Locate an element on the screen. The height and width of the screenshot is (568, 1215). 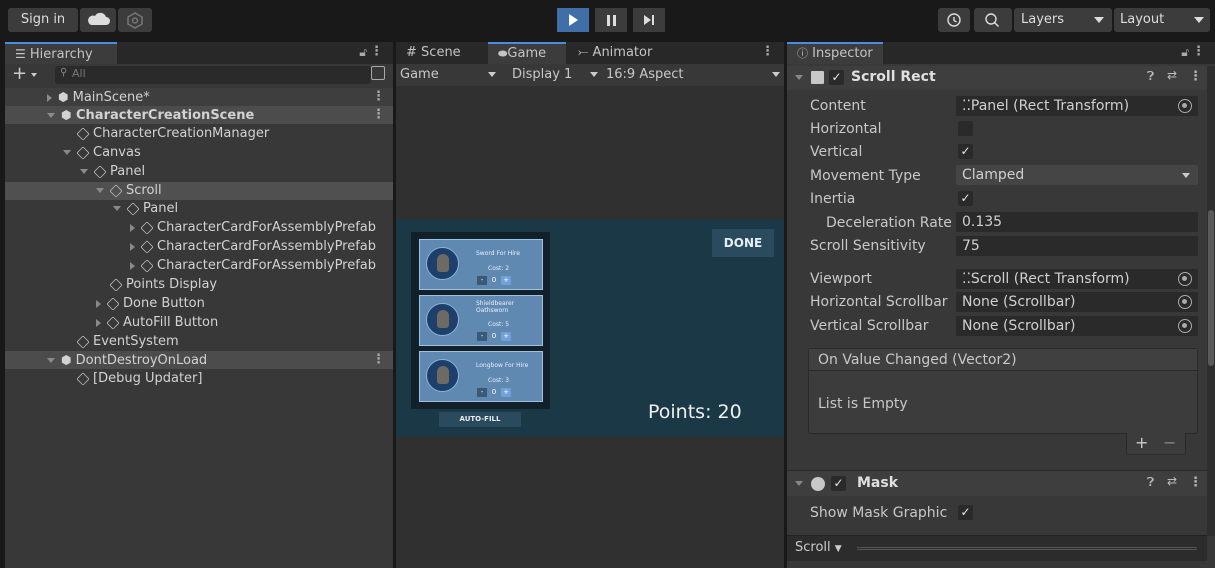
tree-row-points-display: Points Display is located at coordinates (199, 285).